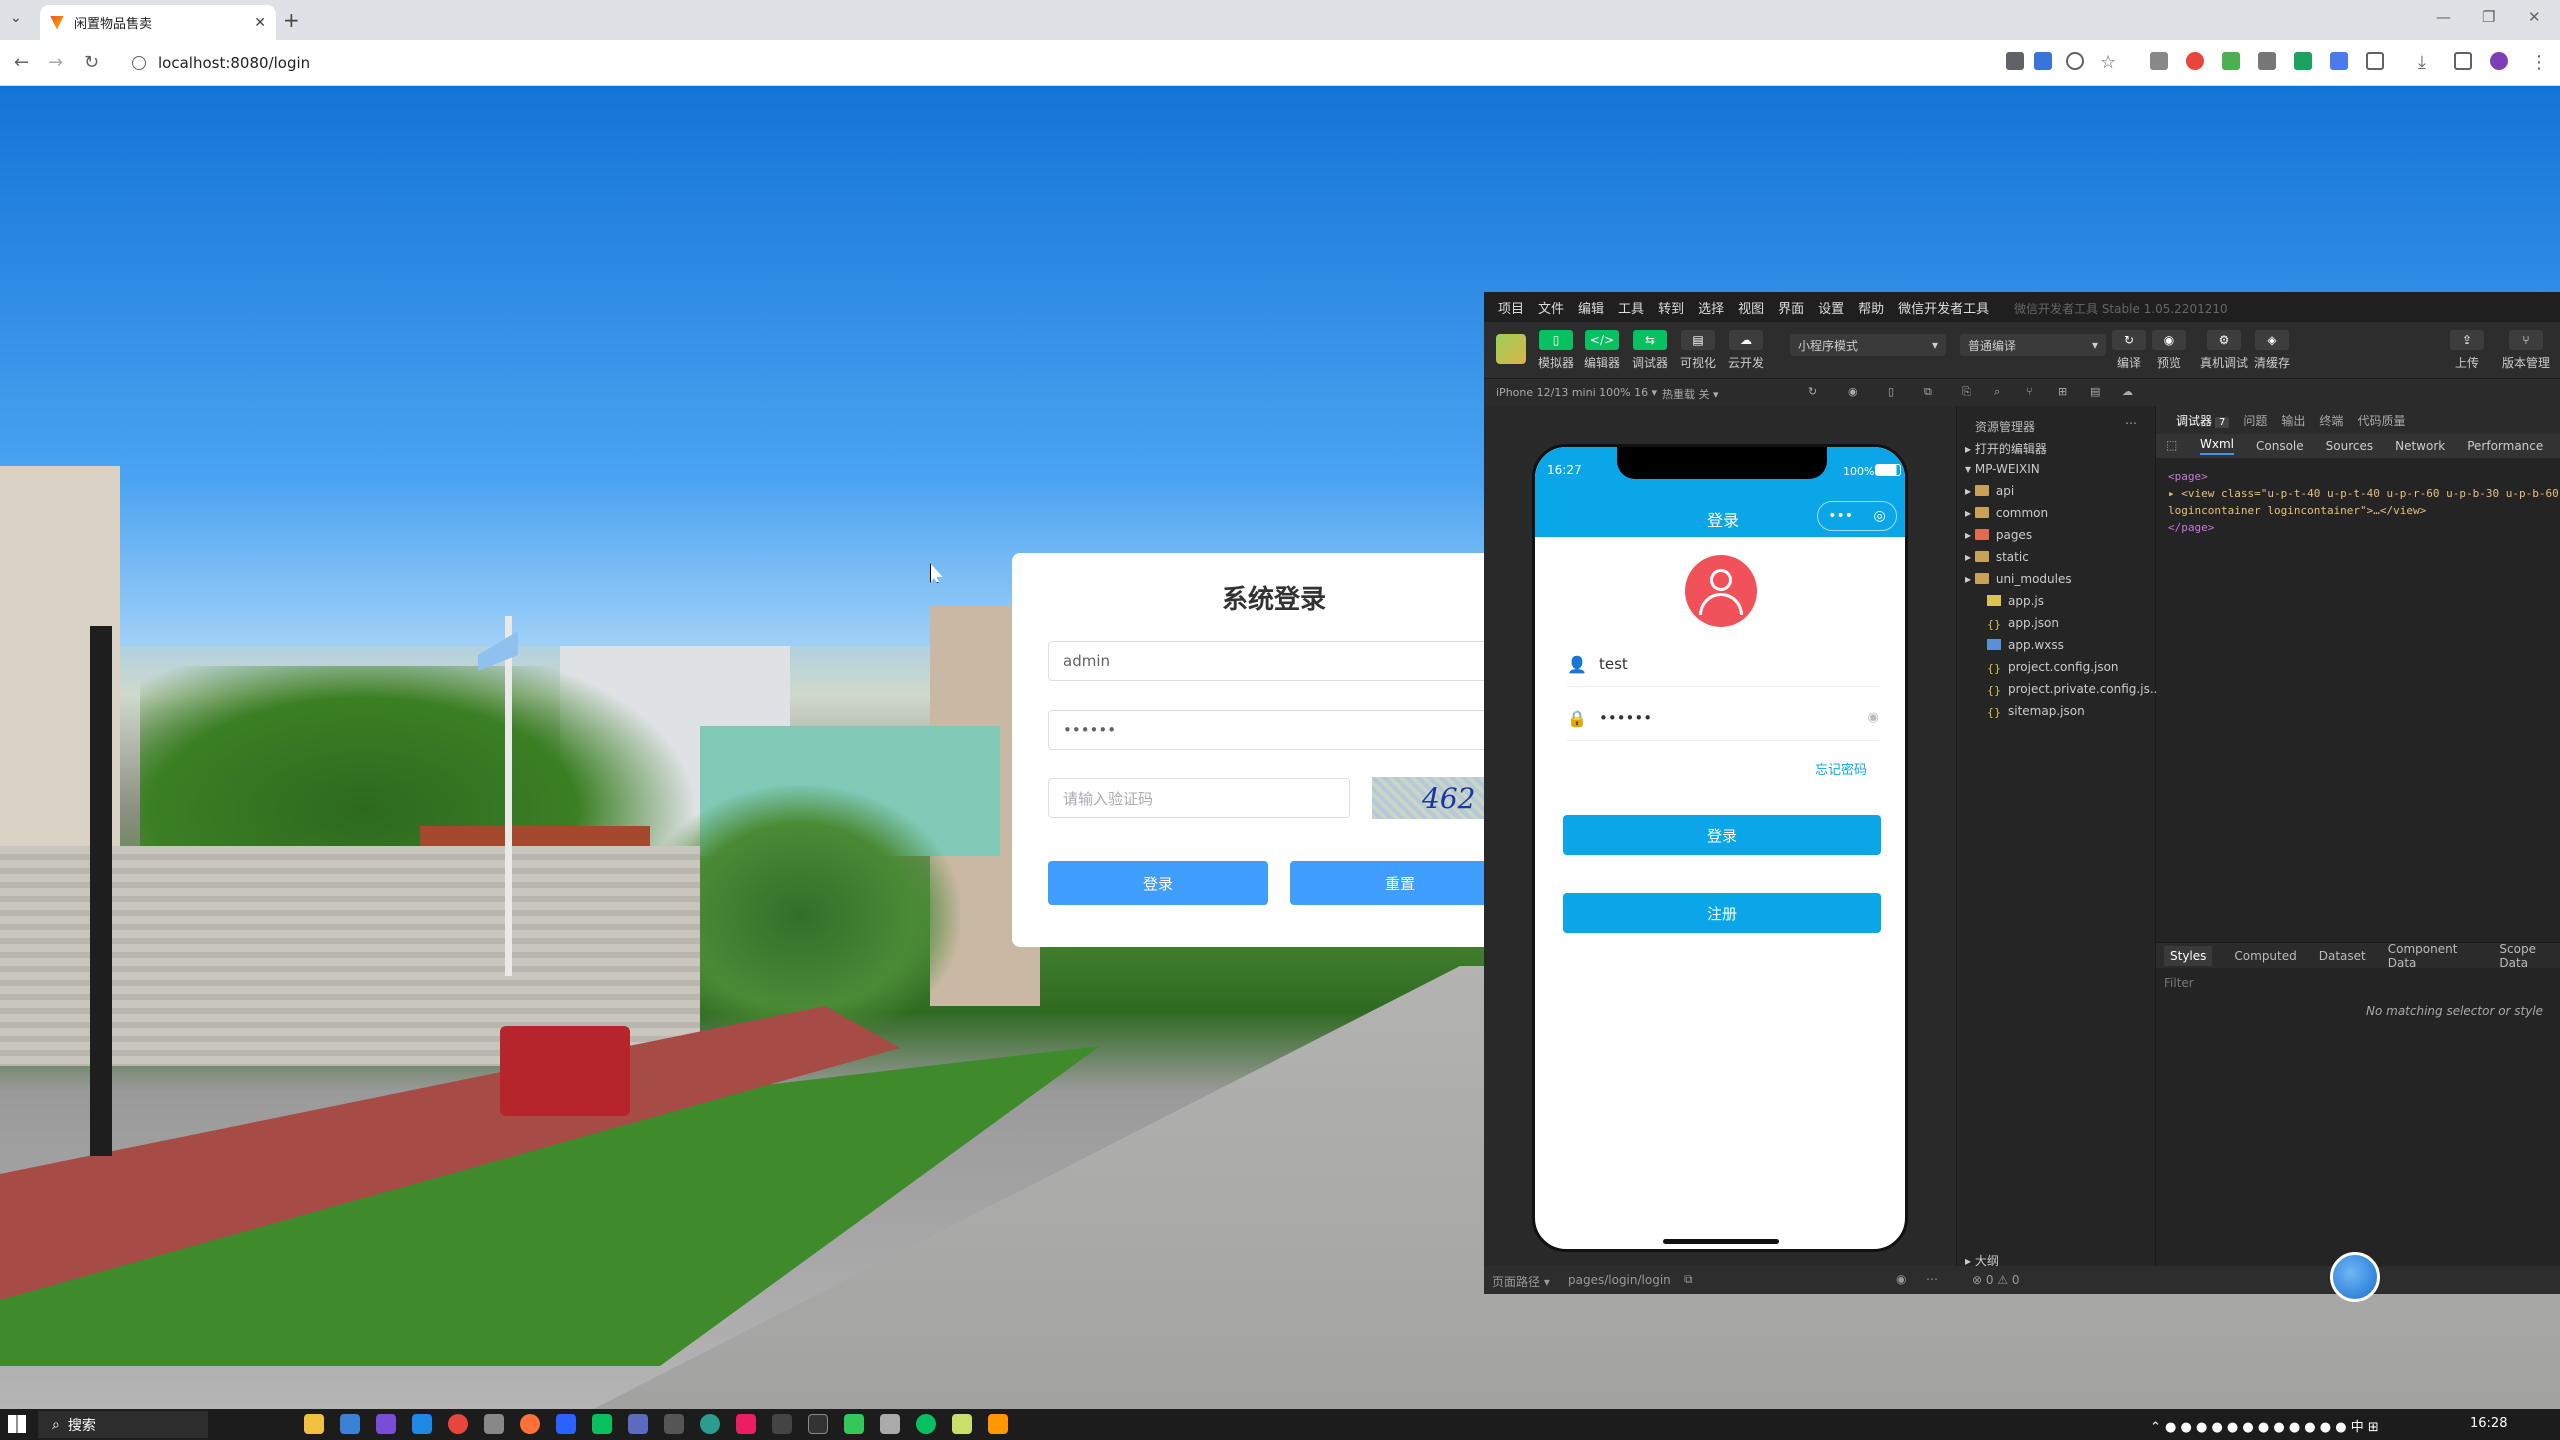 The image size is (2560, 1440). I want to click on extension-copy-icon, so click(2267, 61).